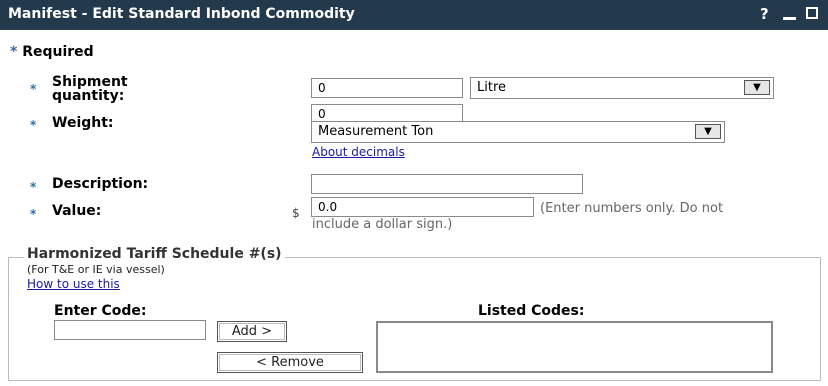 Image resolution: width=828 pixels, height=386 pixels. I want to click on weight-required-star: *, so click(33, 125).